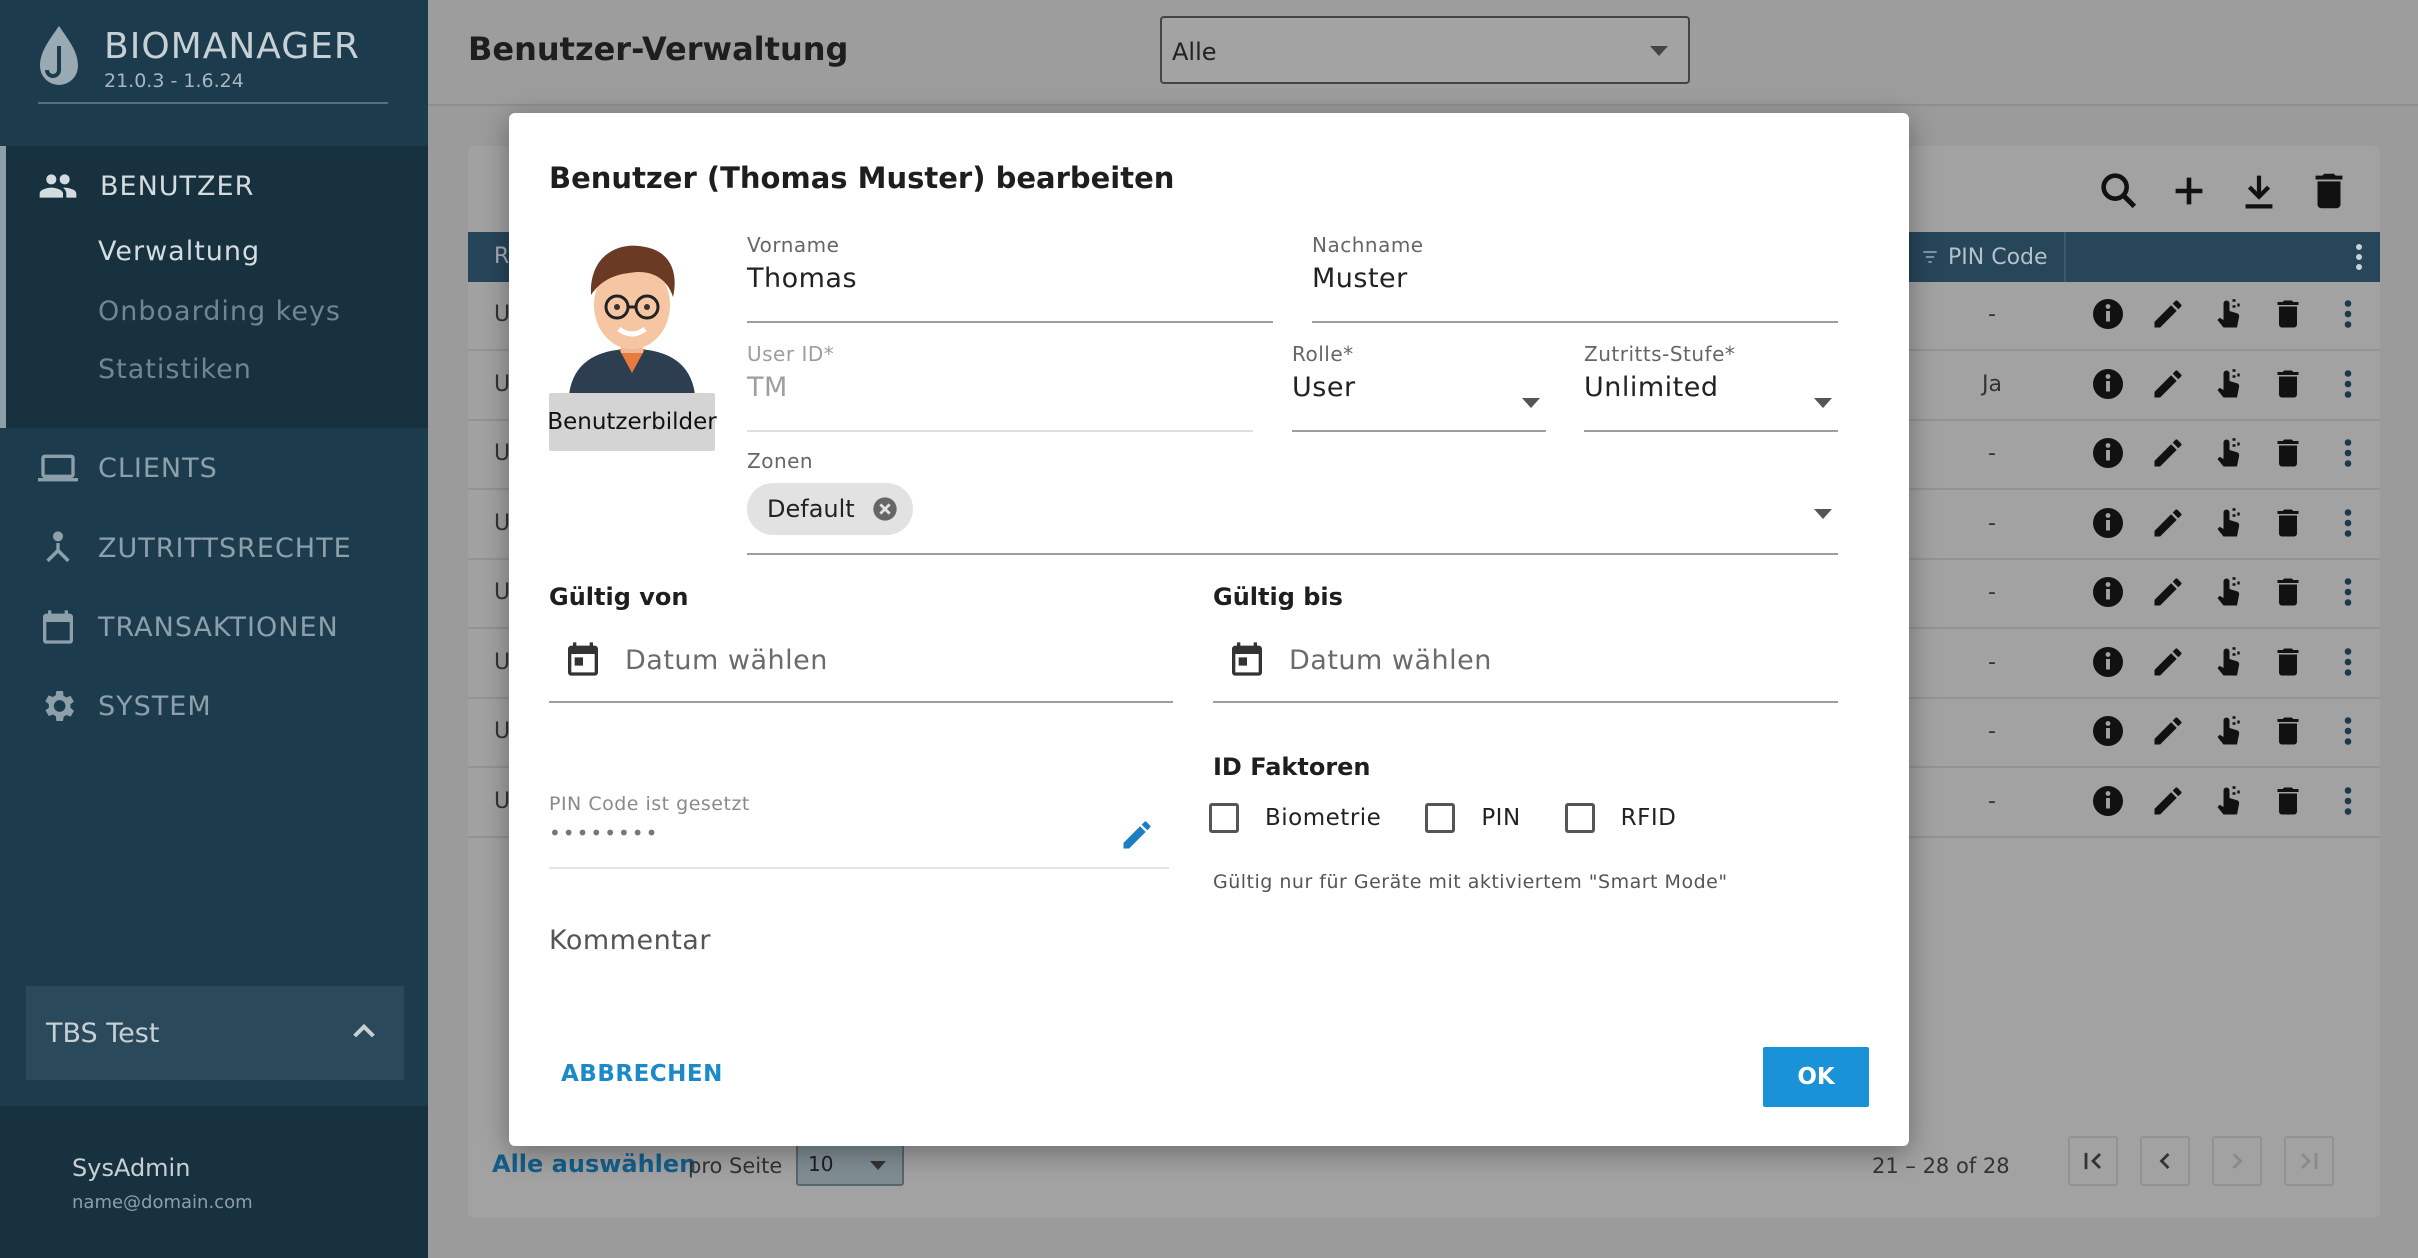 The image size is (2418, 1258). What do you see at coordinates (219, 311) in the screenshot?
I see `nav-sub-onboarding-keys: Onboarding keys` at bounding box center [219, 311].